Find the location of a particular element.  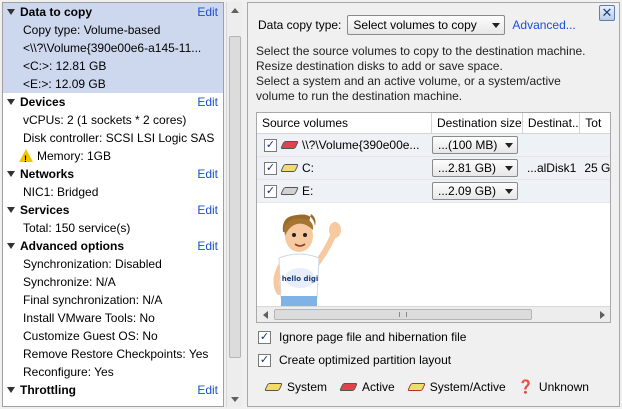

legend-system-active: System/Active is located at coordinates (456, 387).